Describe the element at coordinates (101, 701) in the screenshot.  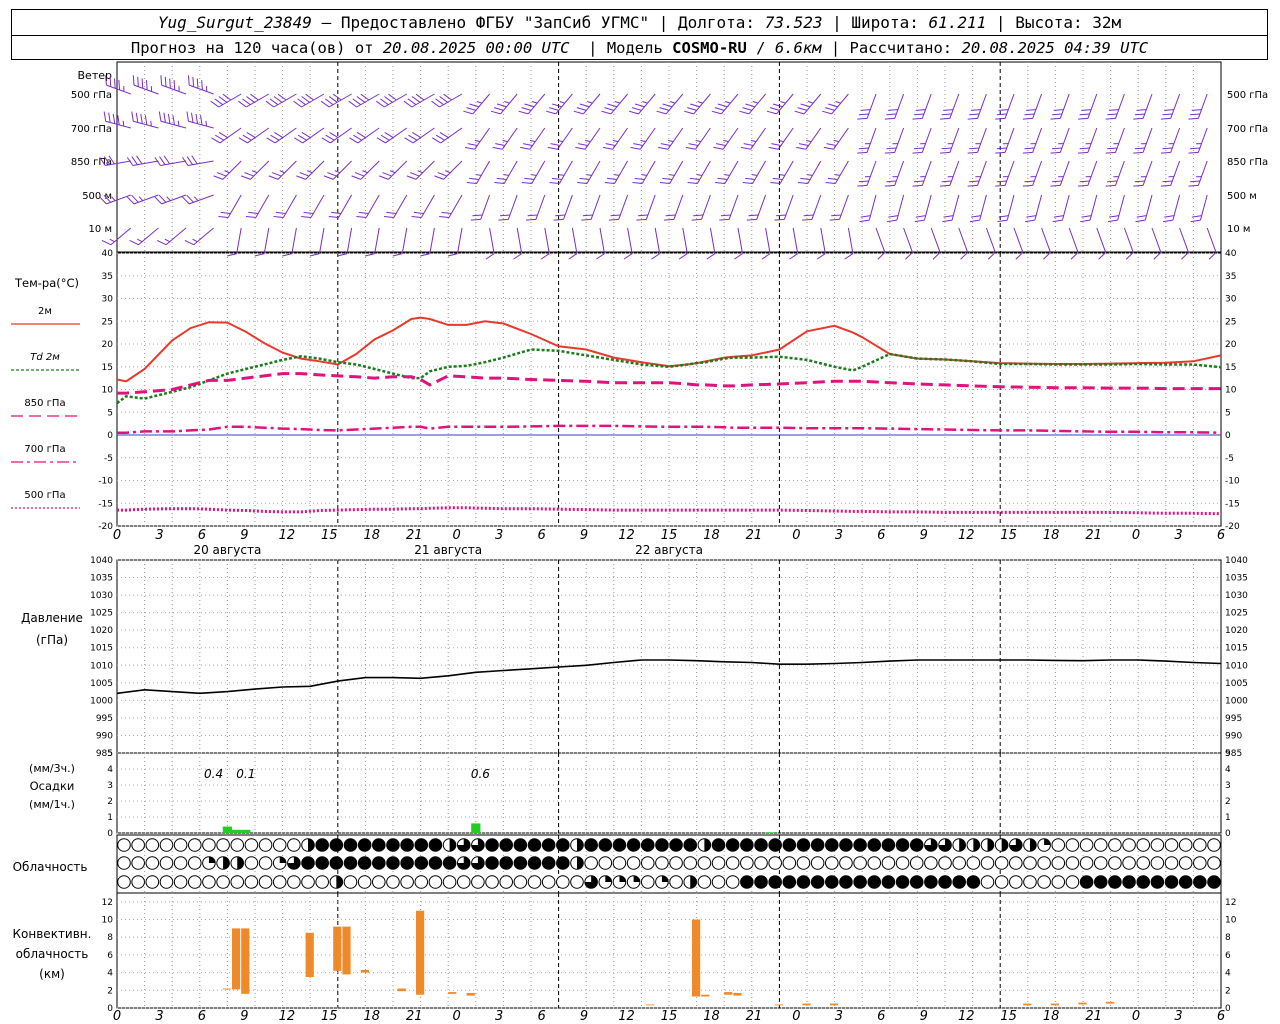
I see `pressure-ytick-left: 1000` at that location.